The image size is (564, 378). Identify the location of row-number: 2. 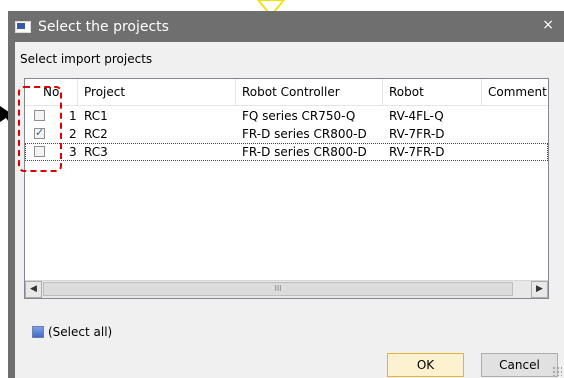
(73, 134).